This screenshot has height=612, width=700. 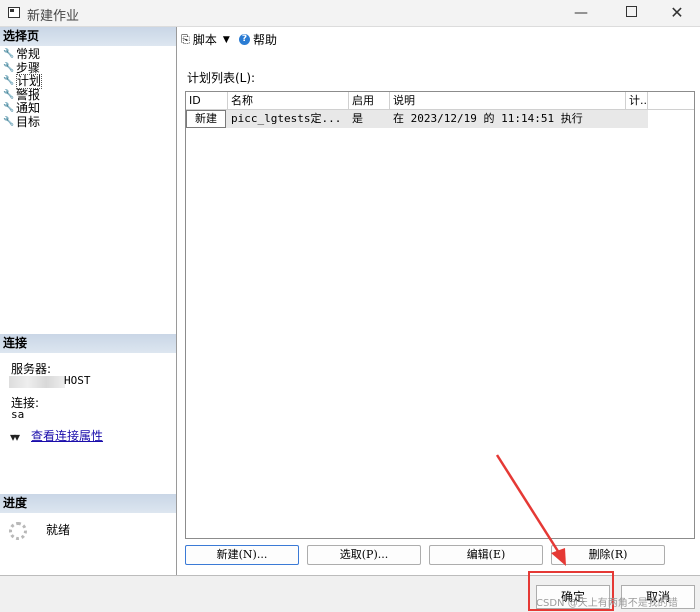 What do you see at coordinates (204, 40) in the screenshot?
I see `script-label: 脚本` at bounding box center [204, 40].